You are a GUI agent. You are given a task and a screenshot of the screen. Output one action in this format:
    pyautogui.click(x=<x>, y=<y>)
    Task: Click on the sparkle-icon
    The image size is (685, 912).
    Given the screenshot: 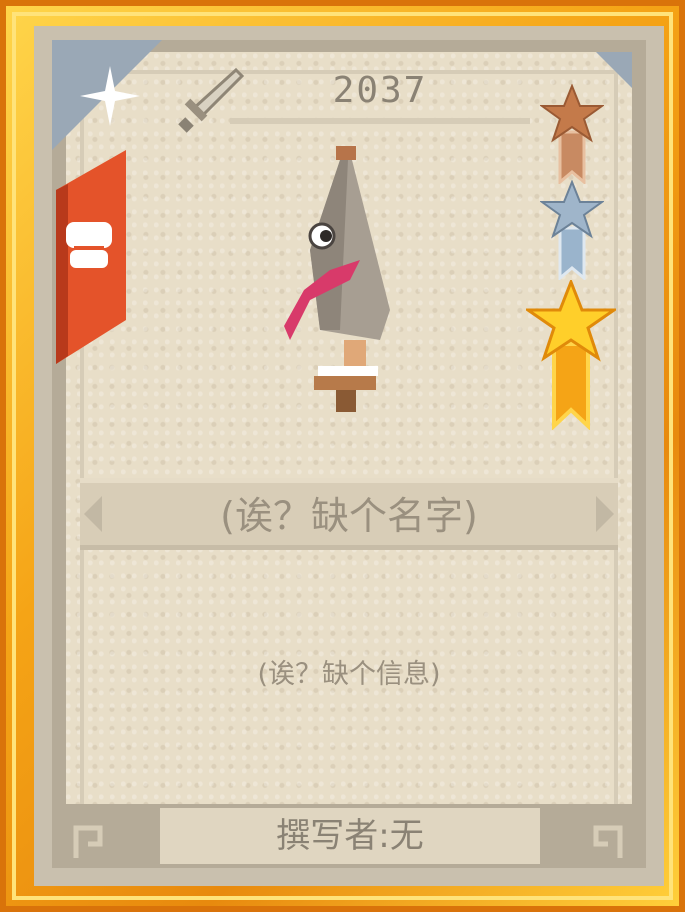 What is the action you would take?
    pyautogui.click(x=110, y=96)
    